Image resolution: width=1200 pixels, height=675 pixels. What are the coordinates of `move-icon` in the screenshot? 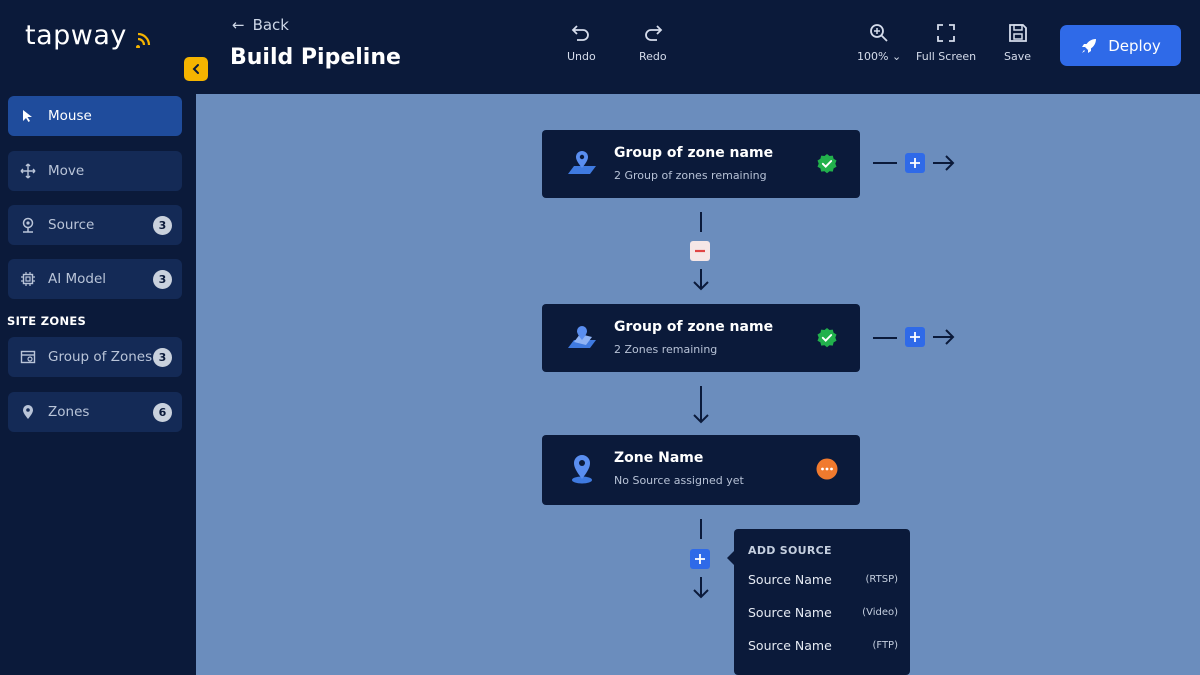 It's located at (28, 171).